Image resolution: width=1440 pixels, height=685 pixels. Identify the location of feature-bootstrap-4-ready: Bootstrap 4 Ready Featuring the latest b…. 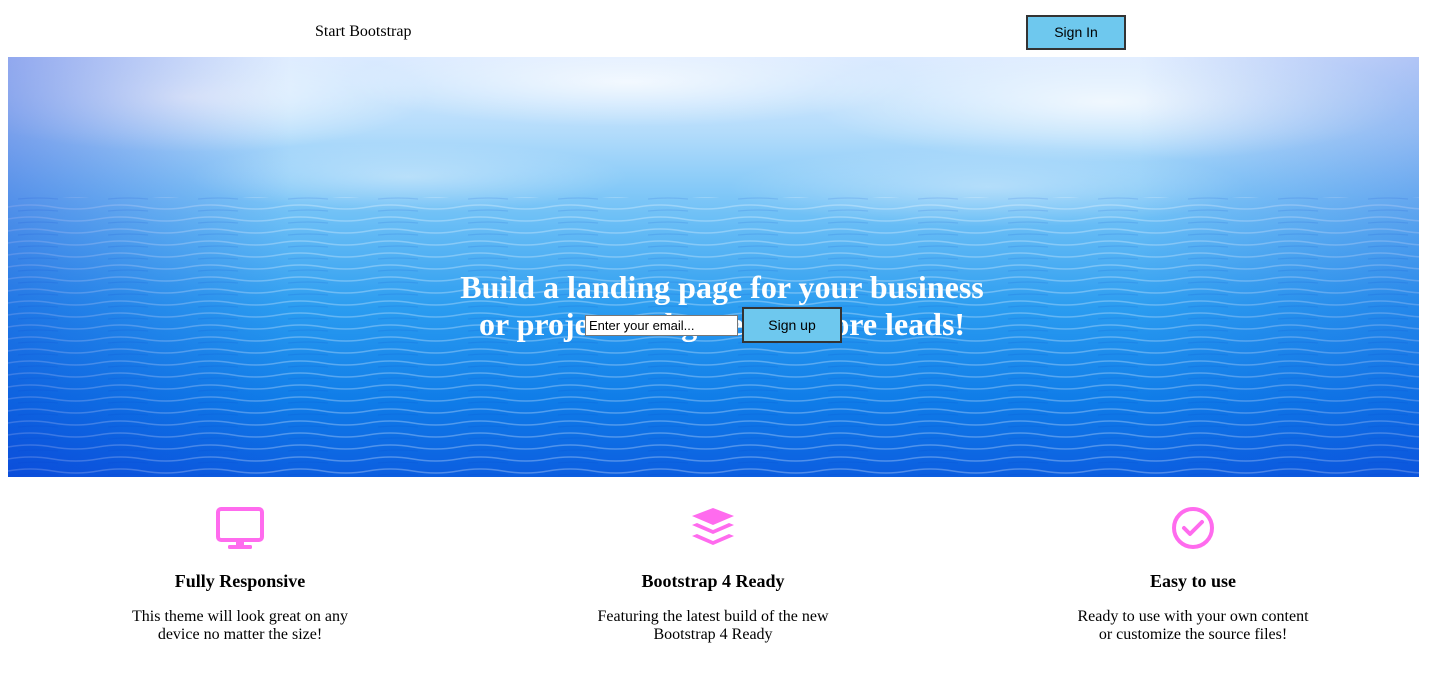
(713, 574).